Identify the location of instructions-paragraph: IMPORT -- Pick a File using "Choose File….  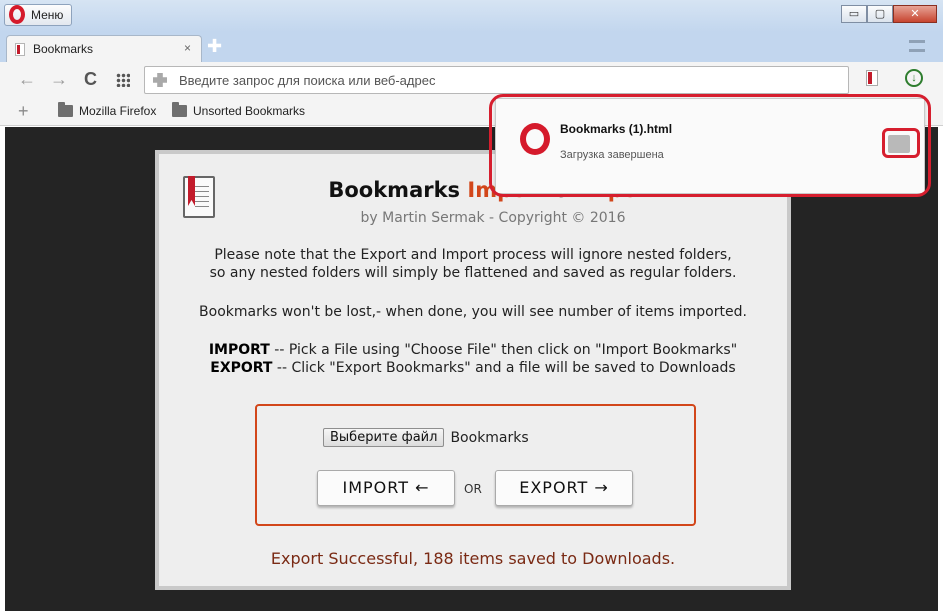
(473, 359).